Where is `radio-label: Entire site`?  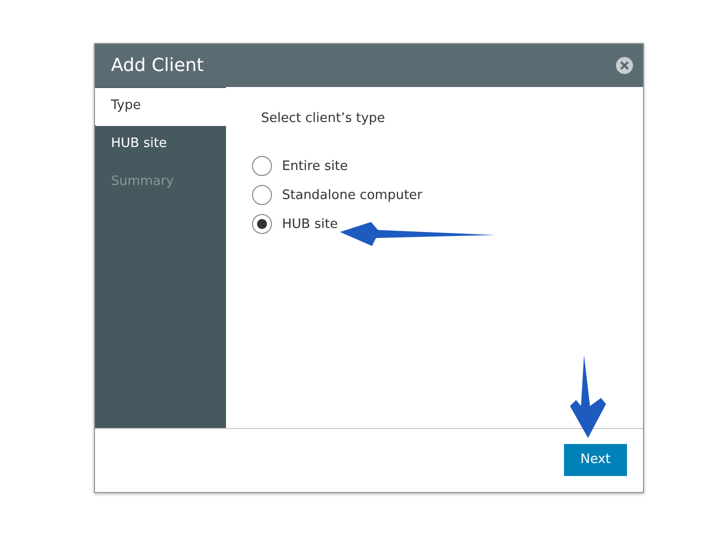
radio-label: Entire site is located at coordinates (315, 166).